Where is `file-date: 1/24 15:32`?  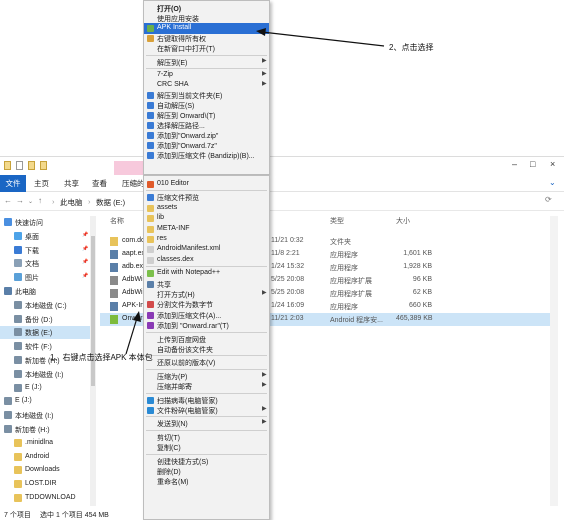 file-date: 1/24 15:32 is located at coordinates (288, 266).